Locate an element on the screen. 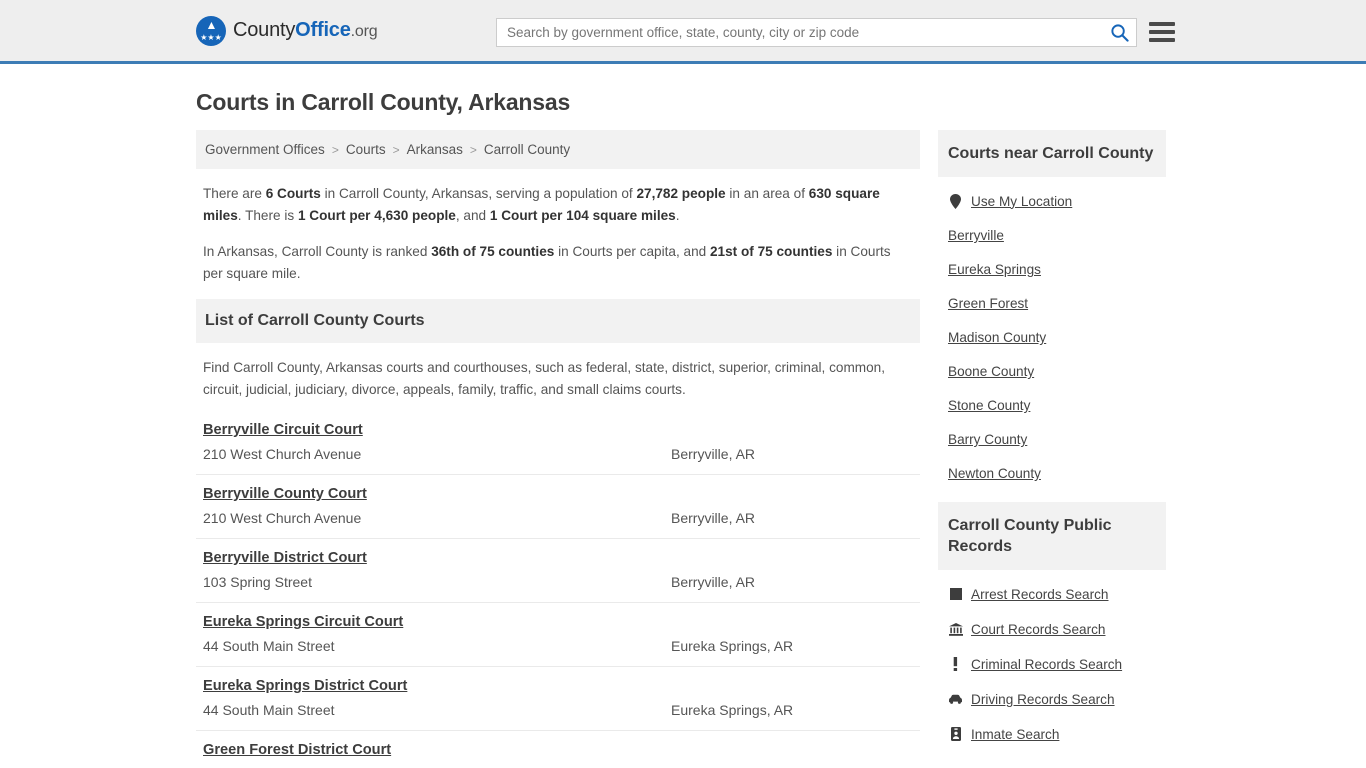 The image size is (1366, 768). site-header: ▲ ★★★ CountyOffice.org is located at coordinates (683, 32).